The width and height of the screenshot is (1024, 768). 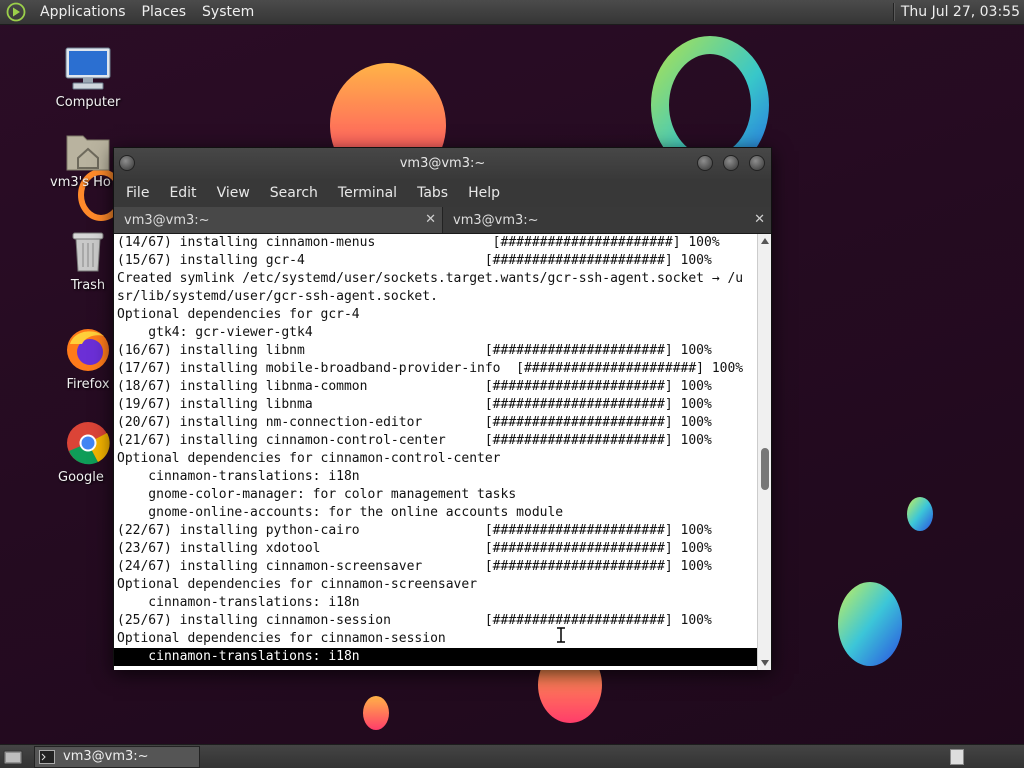 What do you see at coordinates (88, 153) in the screenshot?
I see `home-folder-icon` at bounding box center [88, 153].